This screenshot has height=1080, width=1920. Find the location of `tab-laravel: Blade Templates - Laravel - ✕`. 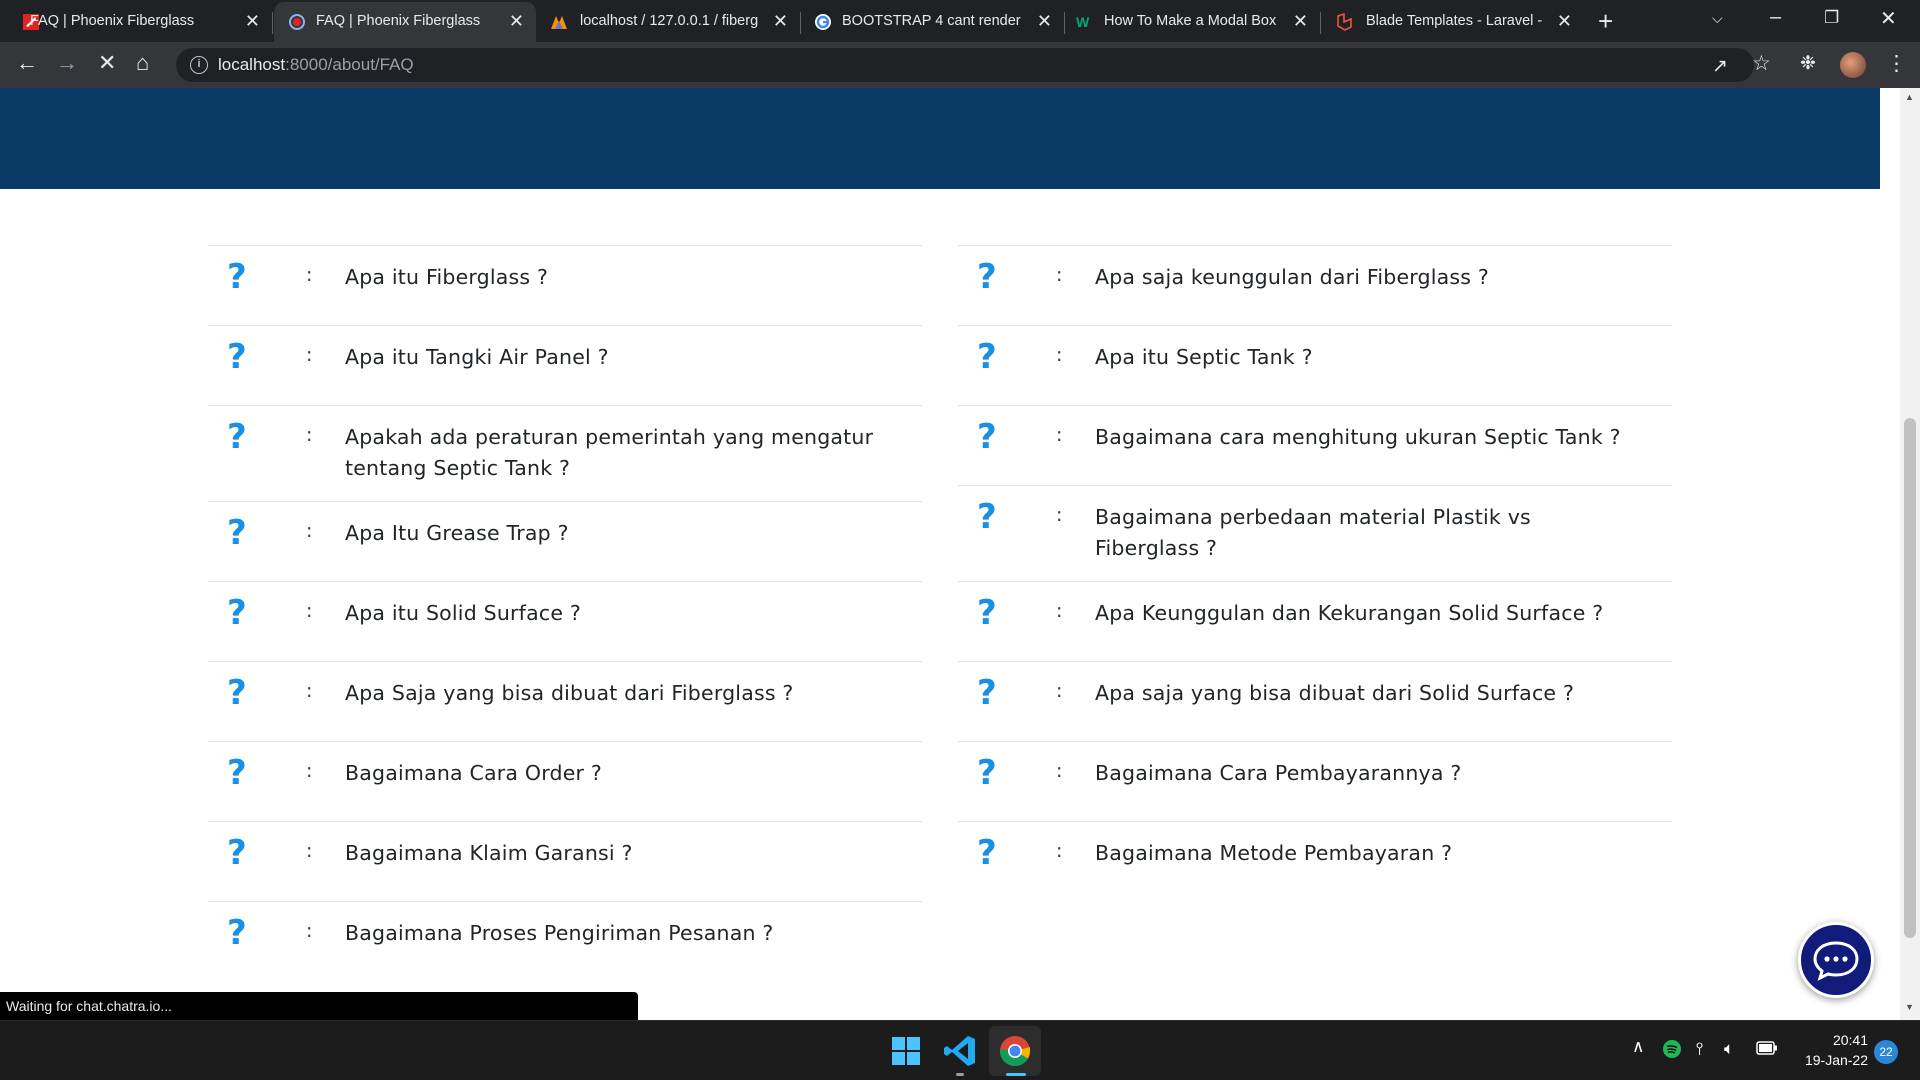

tab-laravel: Blade Templates - Laravel - ✕ is located at coordinates (1453, 22).